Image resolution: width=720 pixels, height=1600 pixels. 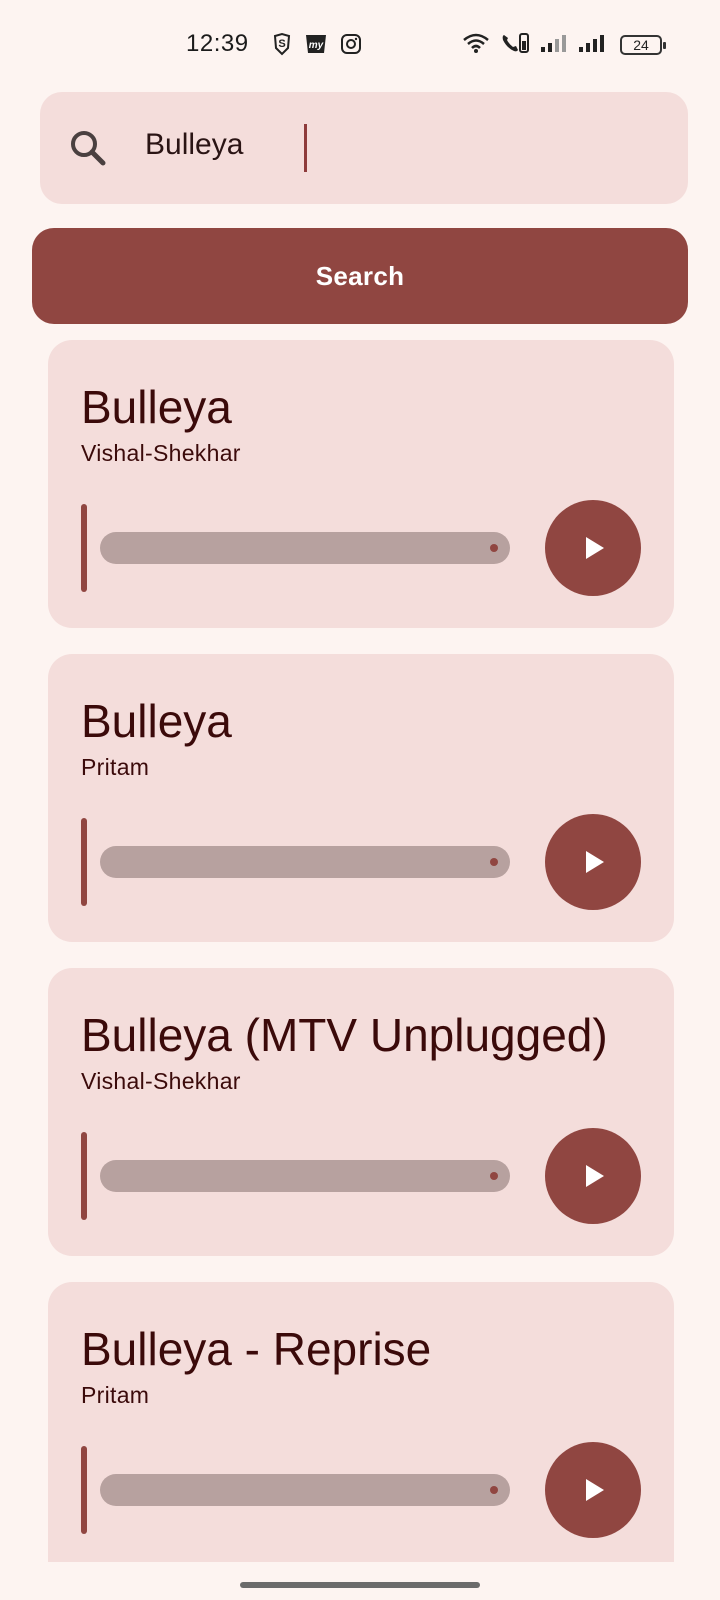 I want to click on notification-icons: S my, so click(x=317, y=46).